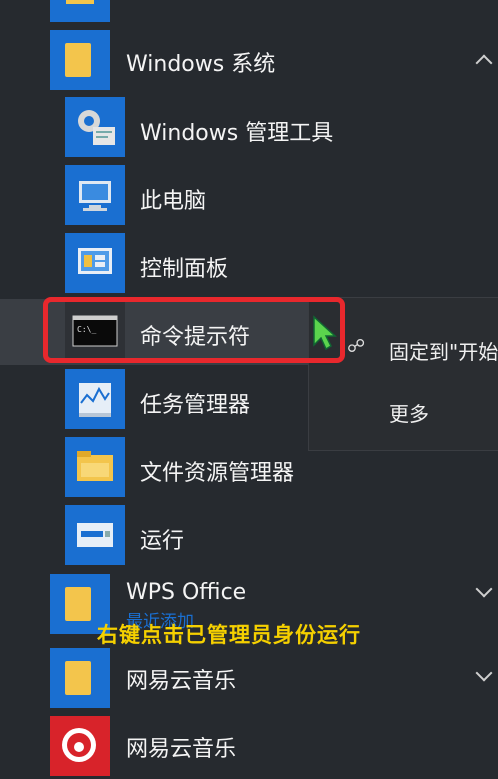 The height and width of the screenshot is (779, 498). I want to click on folder-label: WPS Office, so click(186, 592).